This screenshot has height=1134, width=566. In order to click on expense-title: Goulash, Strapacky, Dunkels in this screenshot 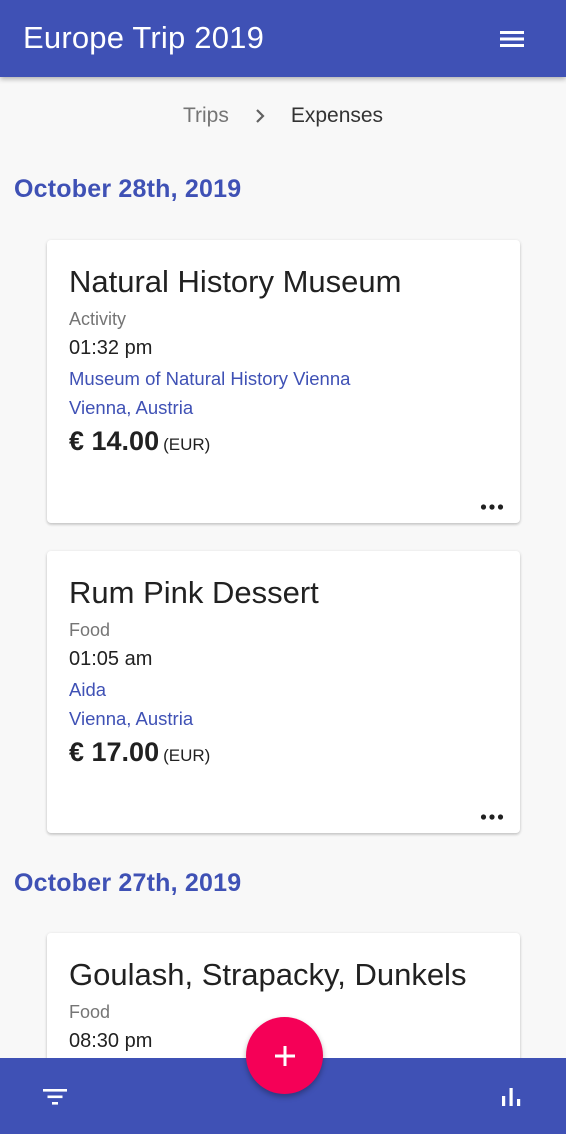, I will do `click(268, 974)`.